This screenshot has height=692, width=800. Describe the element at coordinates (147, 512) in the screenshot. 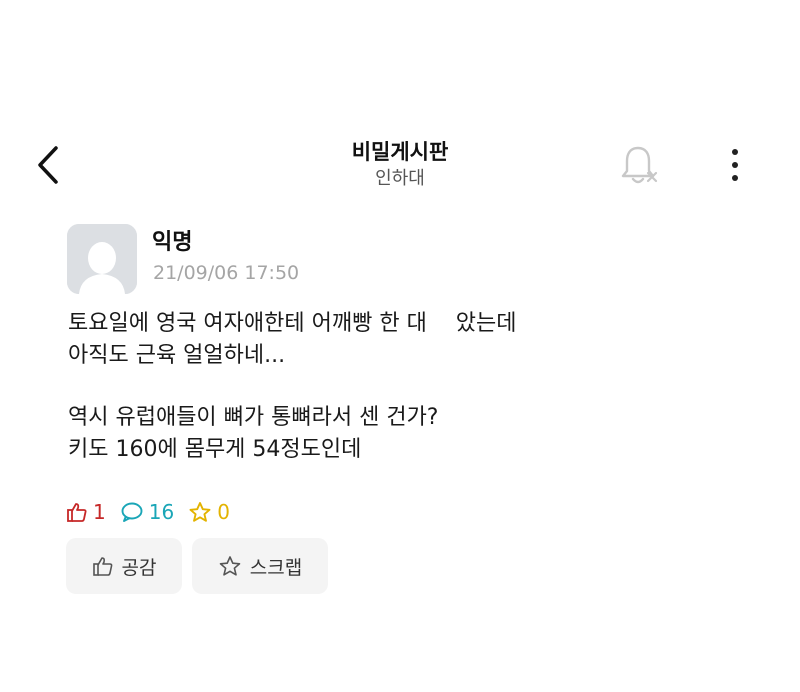

I see `comment-count-stat: 16` at that location.